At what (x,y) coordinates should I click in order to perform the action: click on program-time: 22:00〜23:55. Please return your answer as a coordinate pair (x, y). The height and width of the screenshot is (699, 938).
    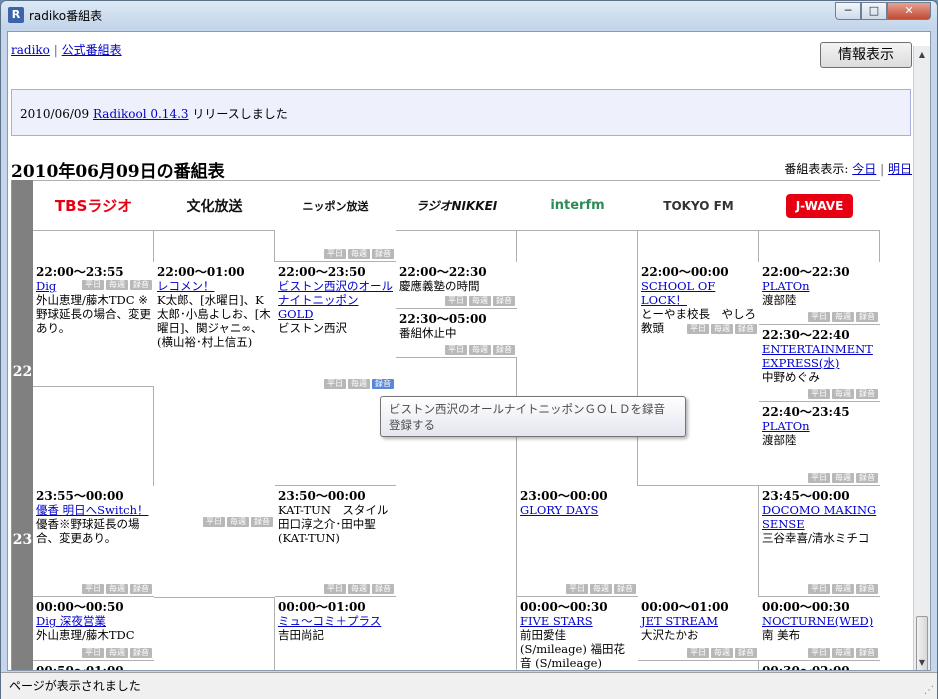
    Looking at the image, I should click on (80, 272).